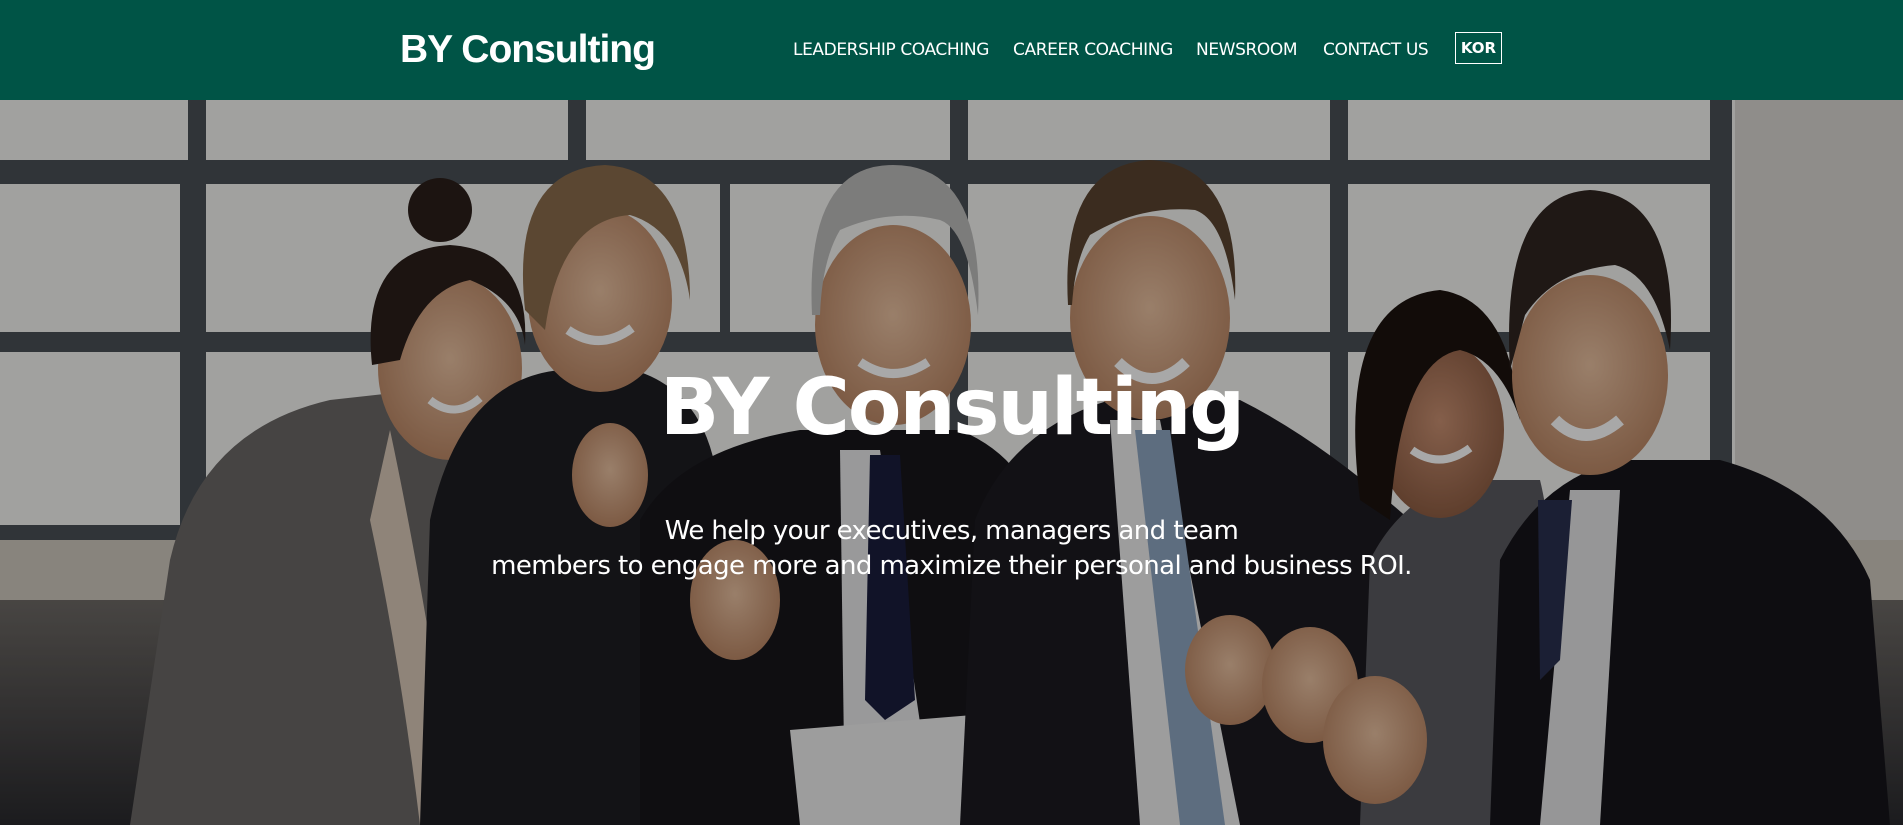 The height and width of the screenshot is (825, 1903). Describe the element at coordinates (1478, 48) in the screenshot. I see `language-toggle-button: KOR` at that location.